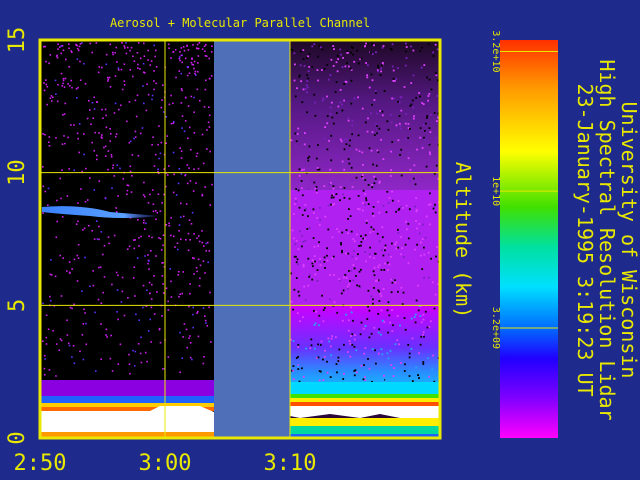 This screenshot has height=480, width=640. I want to click on colorbar, so click(529, 239).